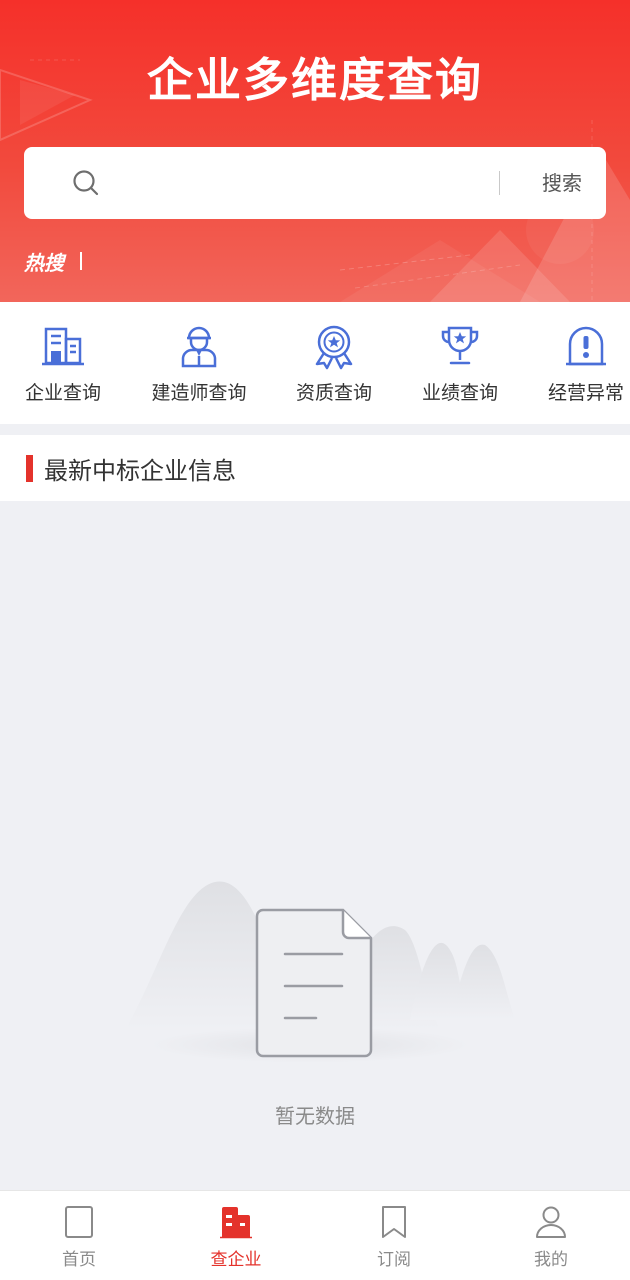 This screenshot has height=1280, width=630. I want to click on tab-label: 订阅, so click(394, 1260).